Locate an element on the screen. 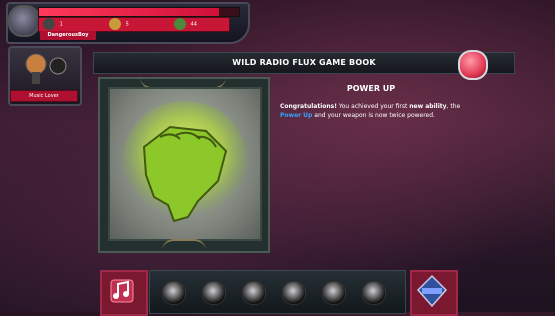  desc-new-ability: new ability is located at coordinates (428, 106).